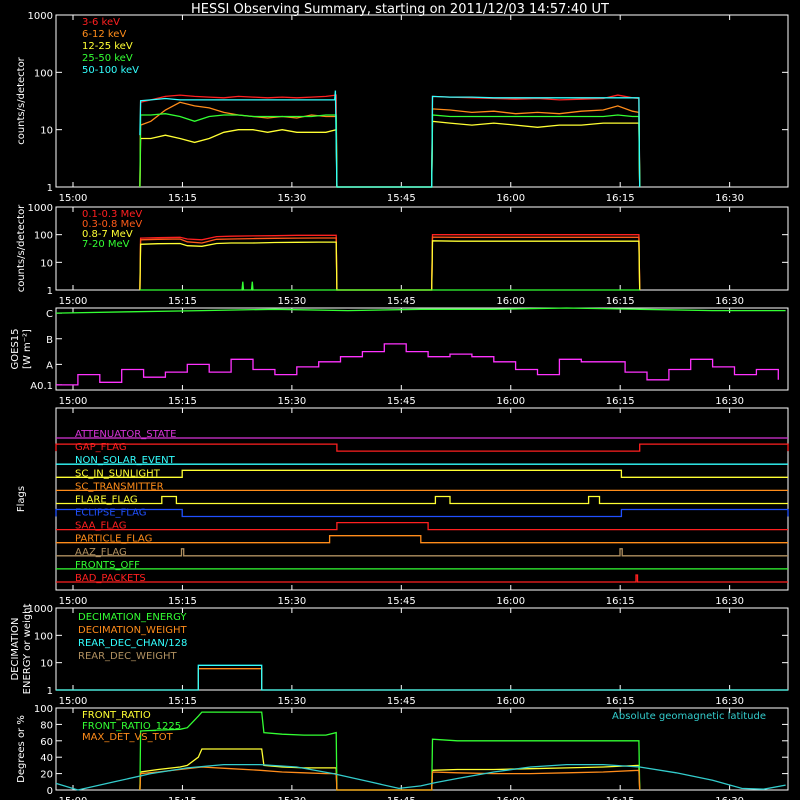 Image resolution: width=800 pixels, height=800 pixels. Describe the element at coordinates (131, 726) in the screenshot. I see `legend-entry: FRONT_RATIO_1225` at that location.